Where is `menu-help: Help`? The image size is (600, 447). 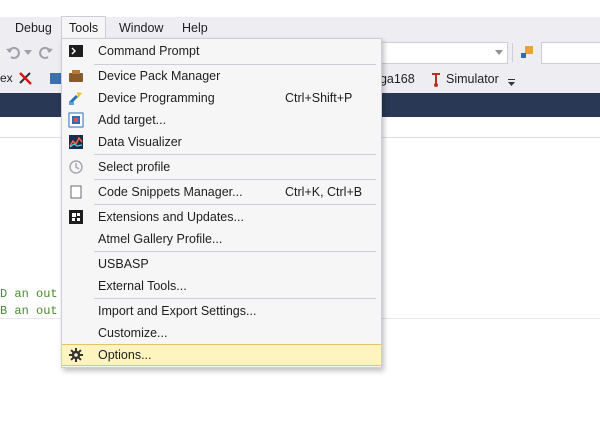 menu-help: Help is located at coordinates (195, 28).